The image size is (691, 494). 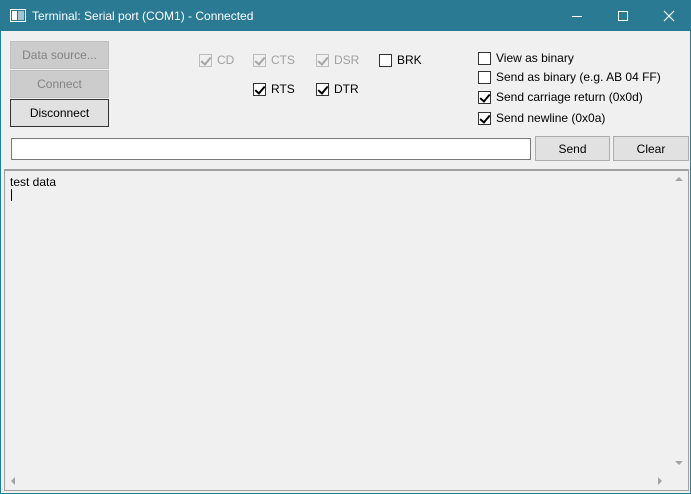 What do you see at coordinates (484, 97) in the screenshot?
I see `send-cr-check-box` at bounding box center [484, 97].